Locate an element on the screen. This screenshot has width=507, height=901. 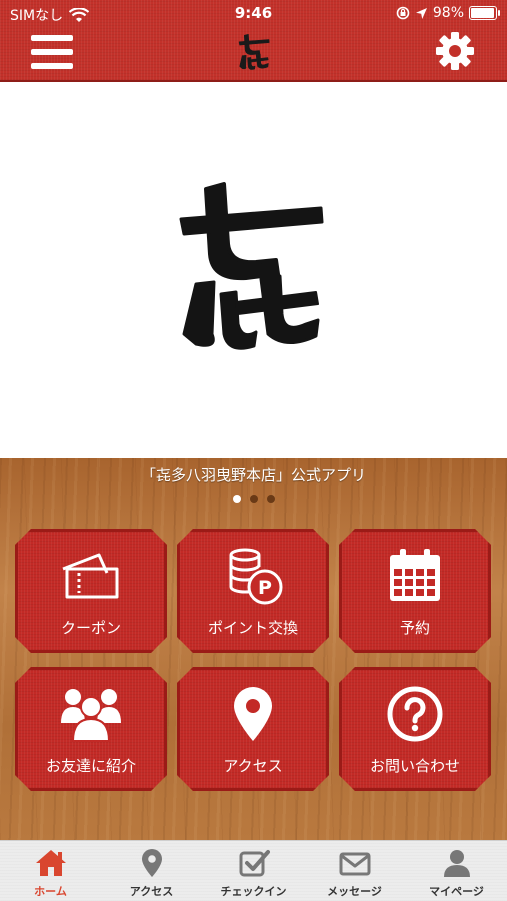
app-header: SIMなし 9:46 98% is located at coordinates (253, 41).